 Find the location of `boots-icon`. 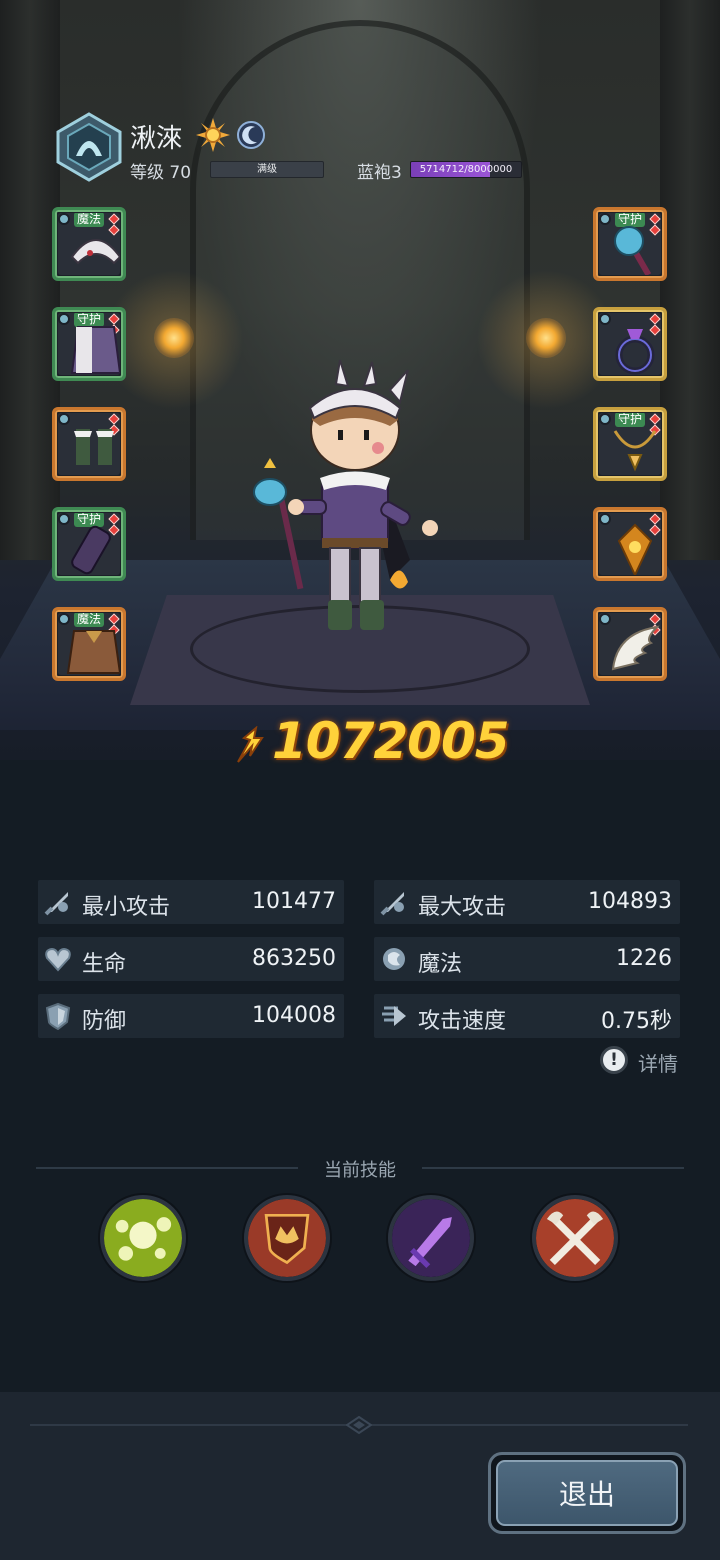

boots-icon is located at coordinates (94, 447).